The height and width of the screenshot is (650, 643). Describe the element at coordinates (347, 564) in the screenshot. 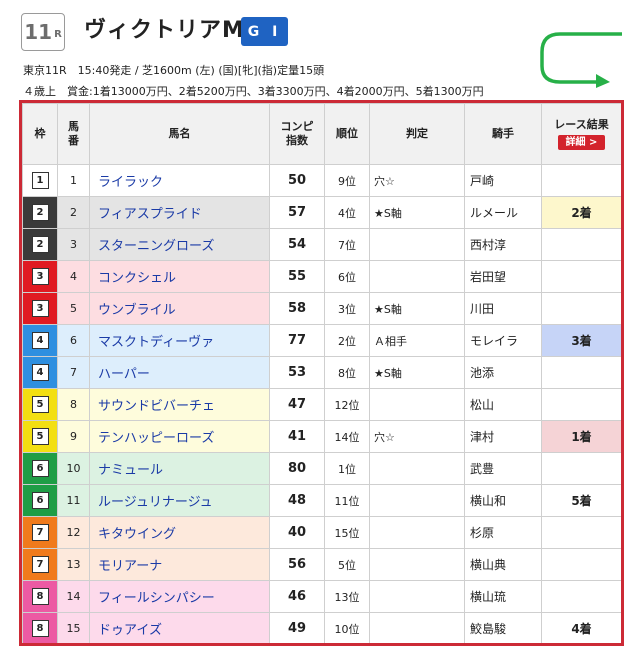

I see `rank-cell: 5位` at that location.